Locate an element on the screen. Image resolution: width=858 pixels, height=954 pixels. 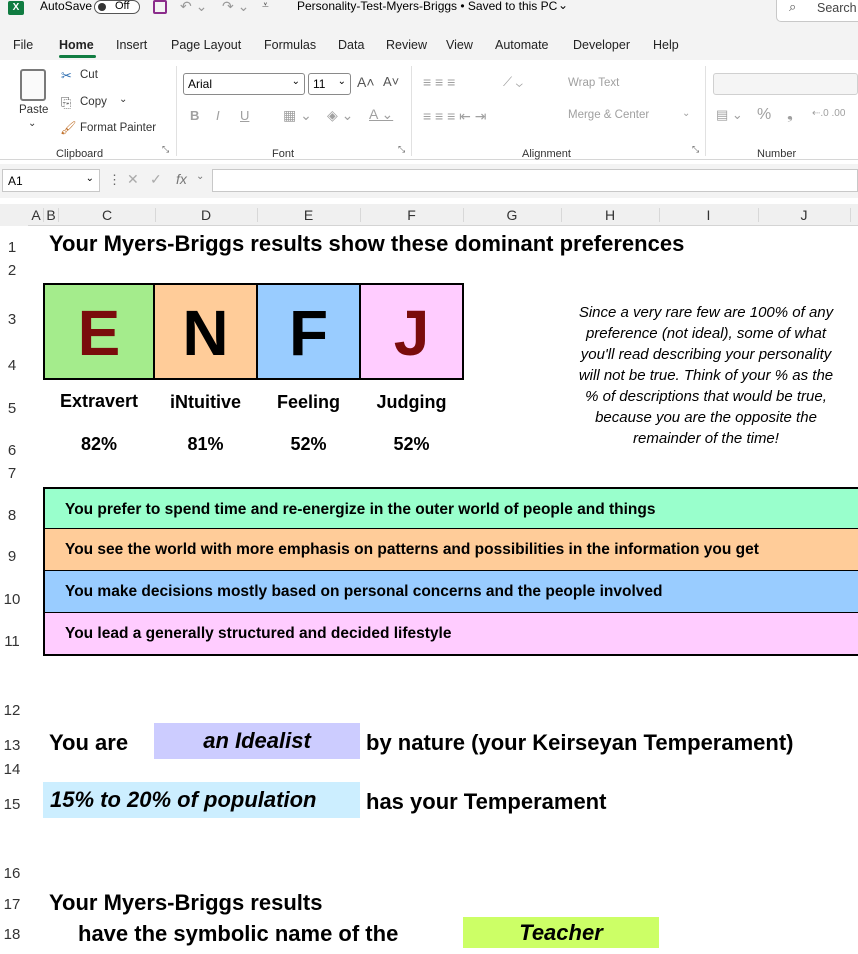
merge-chevron-icon: ⌄ is located at coordinates (686, 113).